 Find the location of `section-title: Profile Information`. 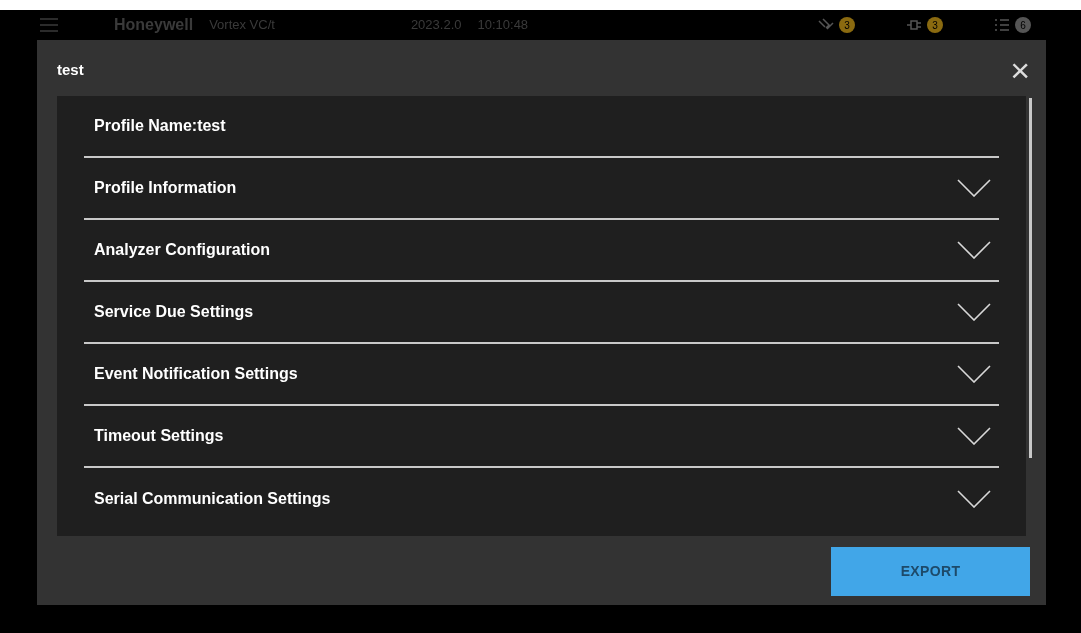

section-title: Profile Information is located at coordinates (165, 188).